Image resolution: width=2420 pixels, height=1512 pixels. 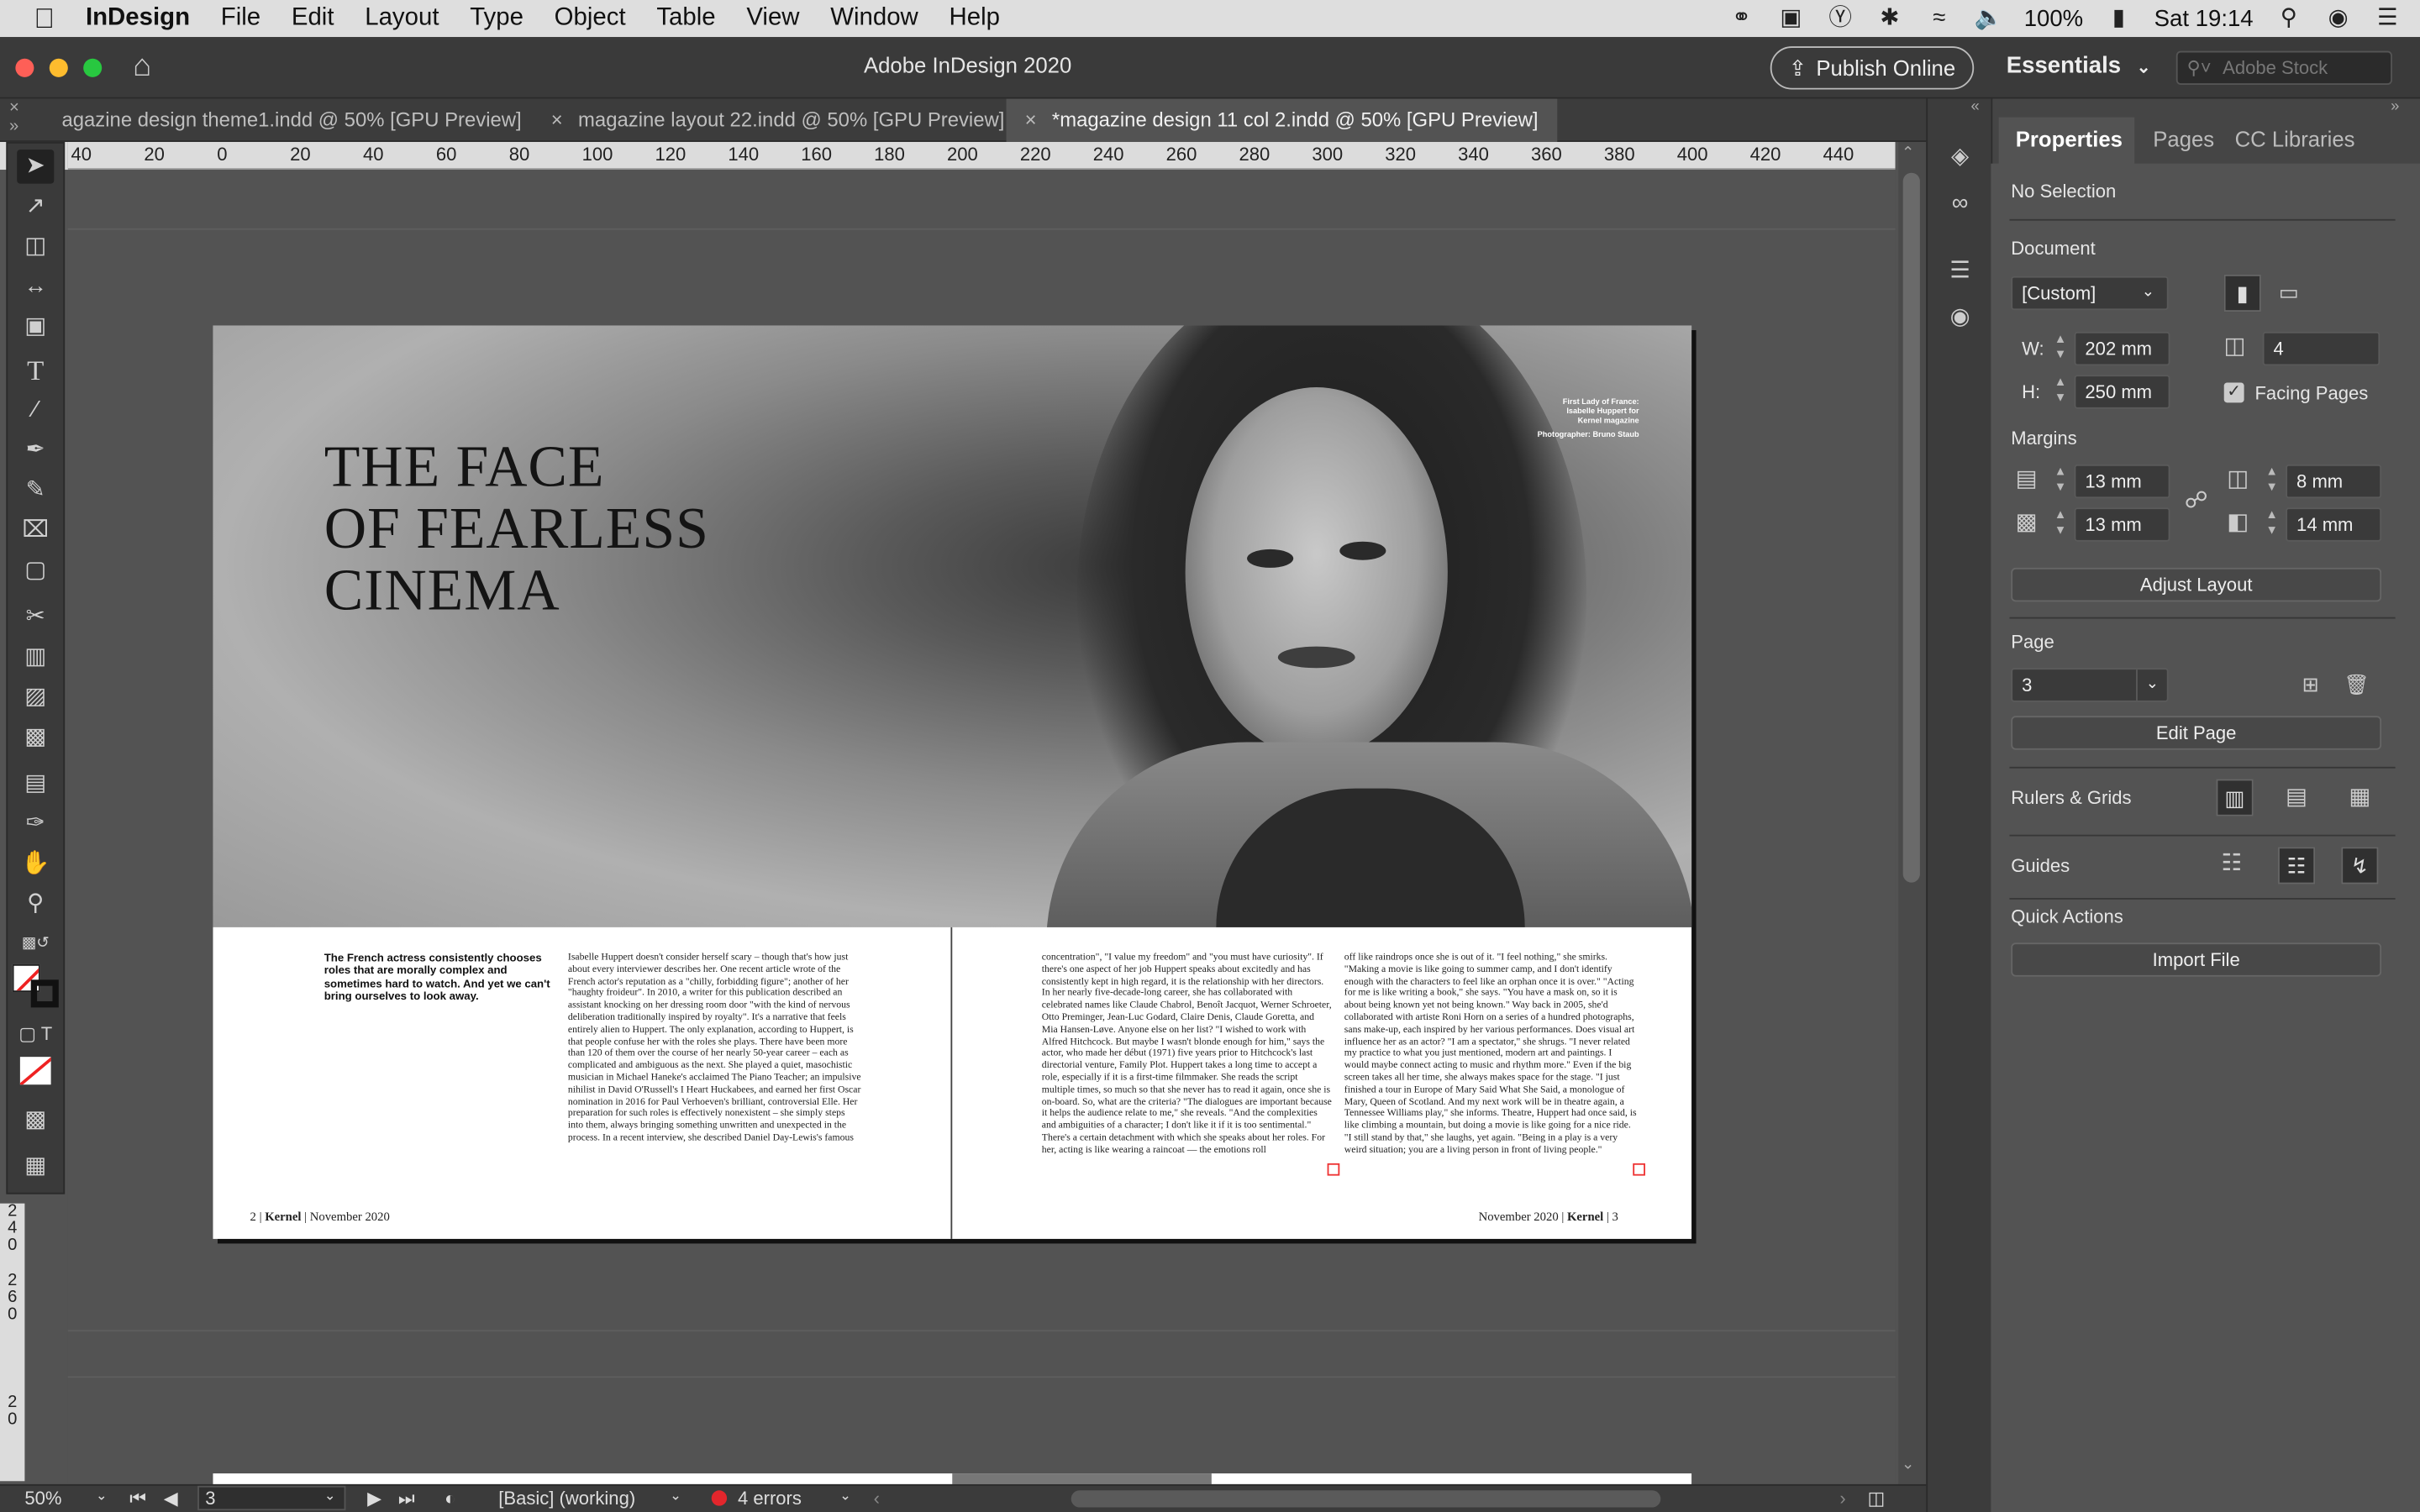 What do you see at coordinates (35, 784) in the screenshot?
I see `note-tool-icon: ▤` at bounding box center [35, 784].